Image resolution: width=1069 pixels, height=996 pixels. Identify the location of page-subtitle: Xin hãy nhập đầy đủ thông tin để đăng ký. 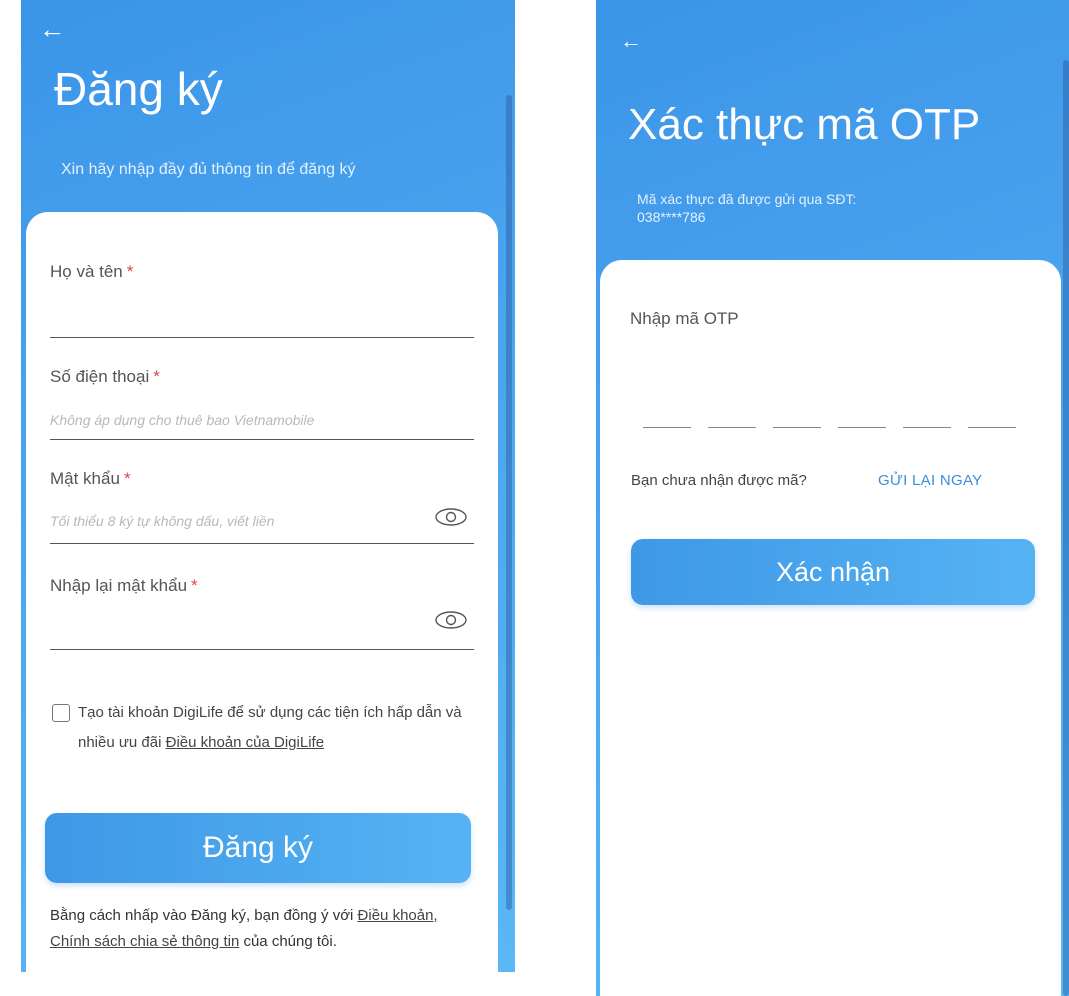
(208, 169).